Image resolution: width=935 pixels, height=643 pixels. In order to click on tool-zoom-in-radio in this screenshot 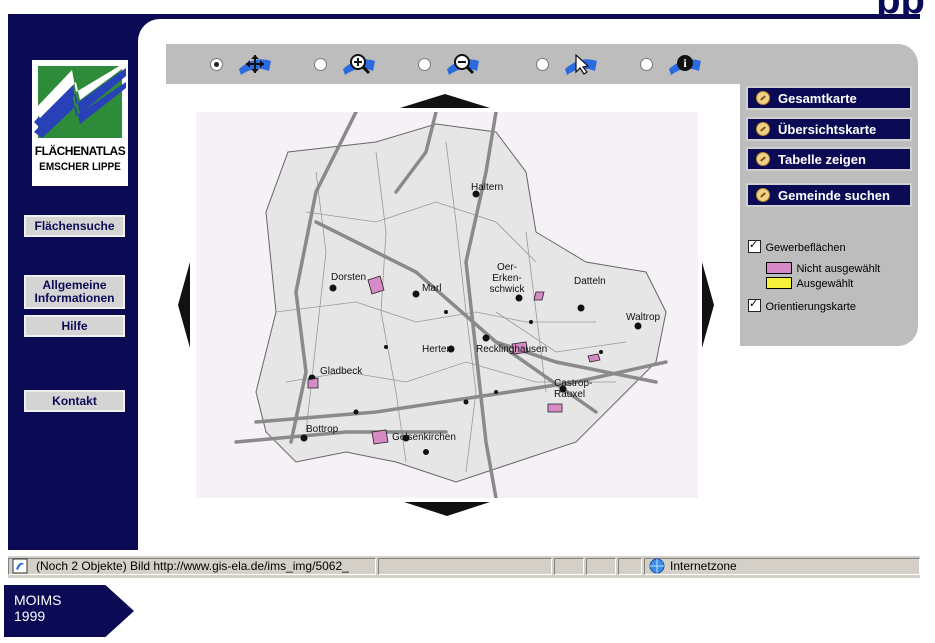, I will do `click(320, 64)`.